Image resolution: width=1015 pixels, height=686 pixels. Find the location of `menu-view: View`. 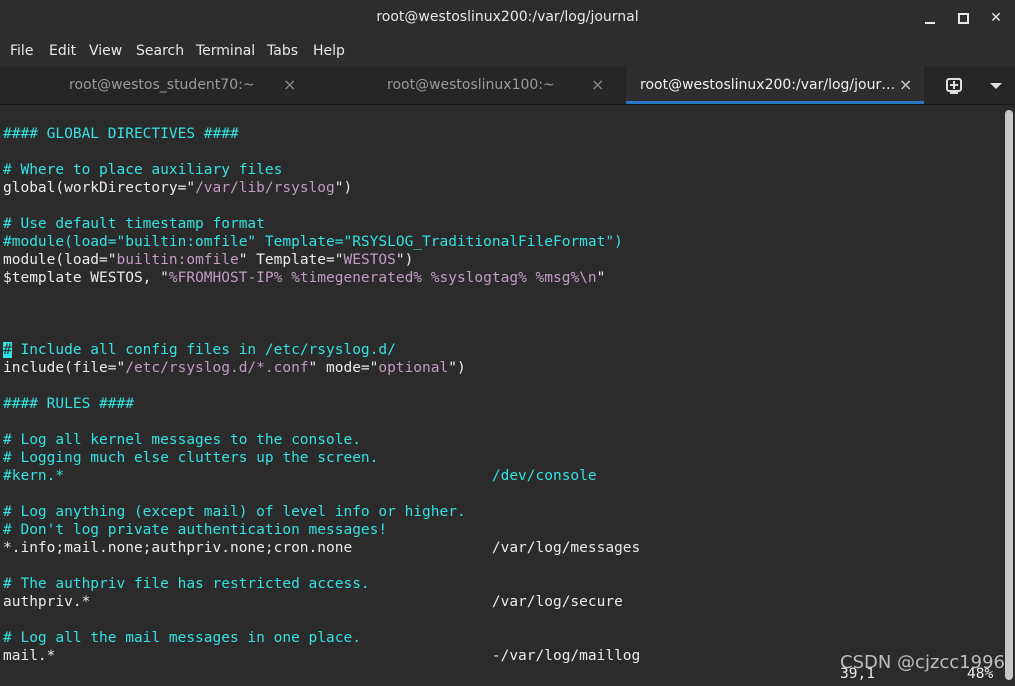

menu-view: View is located at coordinates (105, 51).